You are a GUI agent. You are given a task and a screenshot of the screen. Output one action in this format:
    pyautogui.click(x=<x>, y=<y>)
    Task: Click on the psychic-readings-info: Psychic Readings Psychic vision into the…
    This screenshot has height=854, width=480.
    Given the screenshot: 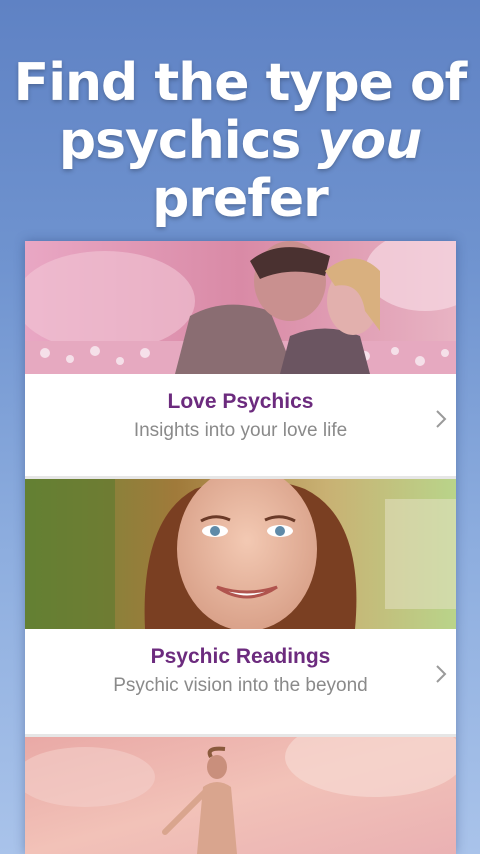 What is the action you would take?
    pyautogui.click(x=240, y=681)
    